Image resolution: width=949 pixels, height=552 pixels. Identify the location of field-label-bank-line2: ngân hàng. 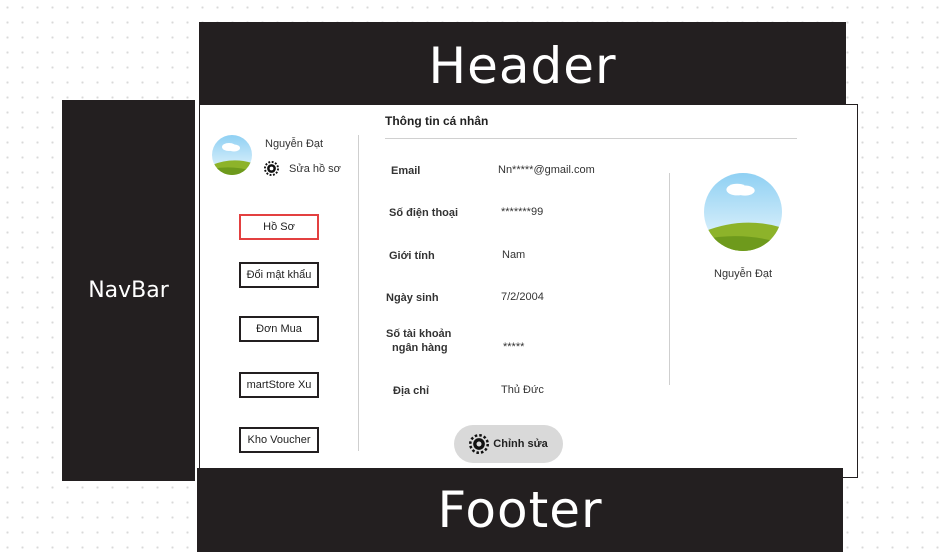
(420, 348).